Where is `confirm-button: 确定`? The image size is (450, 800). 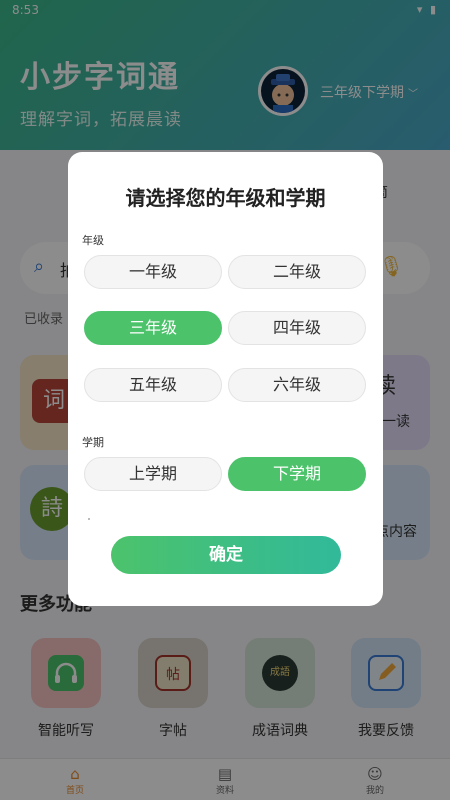
confirm-button: 确定 is located at coordinates (226, 555).